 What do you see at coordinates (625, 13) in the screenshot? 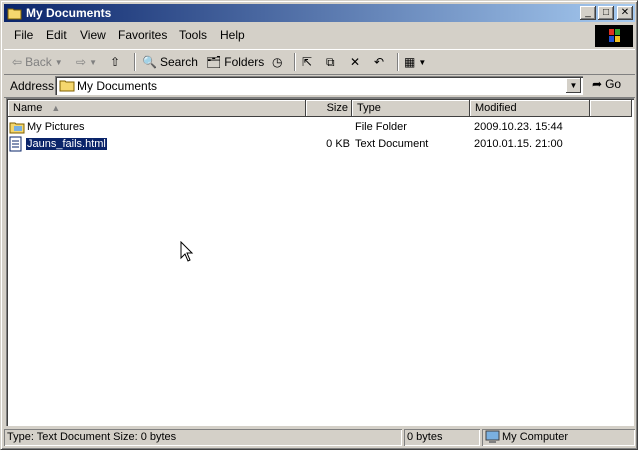
I see `close-button: ✕` at bounding box center [625, 13].